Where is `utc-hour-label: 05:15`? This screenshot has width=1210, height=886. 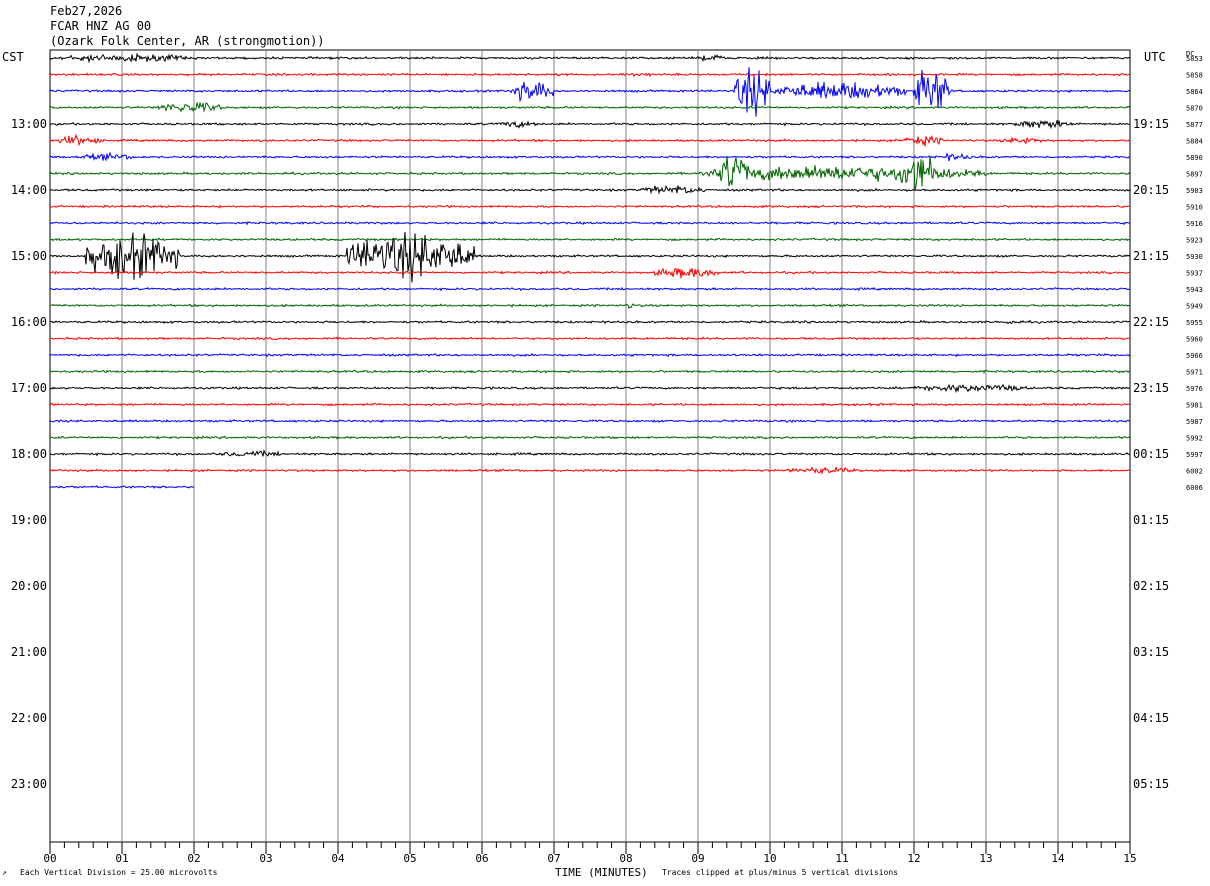 utc-hour-label: 05:15 is located at coordinates (1151, 784).